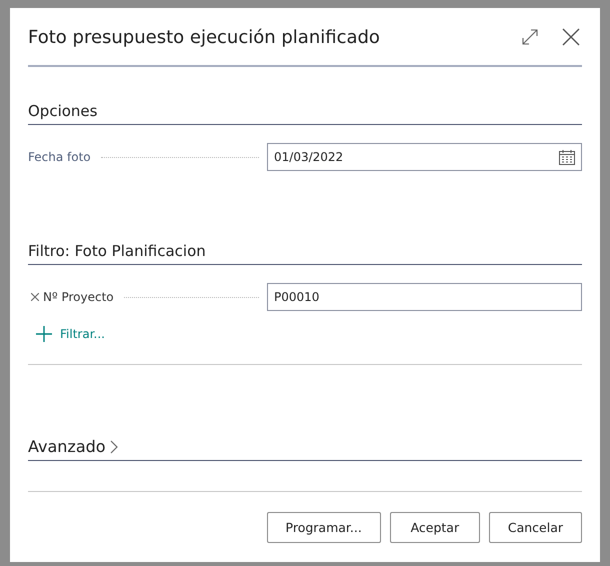 This screenshot has height=566, width=610. What do you see at coordinates (78, 297) in the screenshot?
I see `filter-label: Nº Proyecto` at bounding box center [78, 297].